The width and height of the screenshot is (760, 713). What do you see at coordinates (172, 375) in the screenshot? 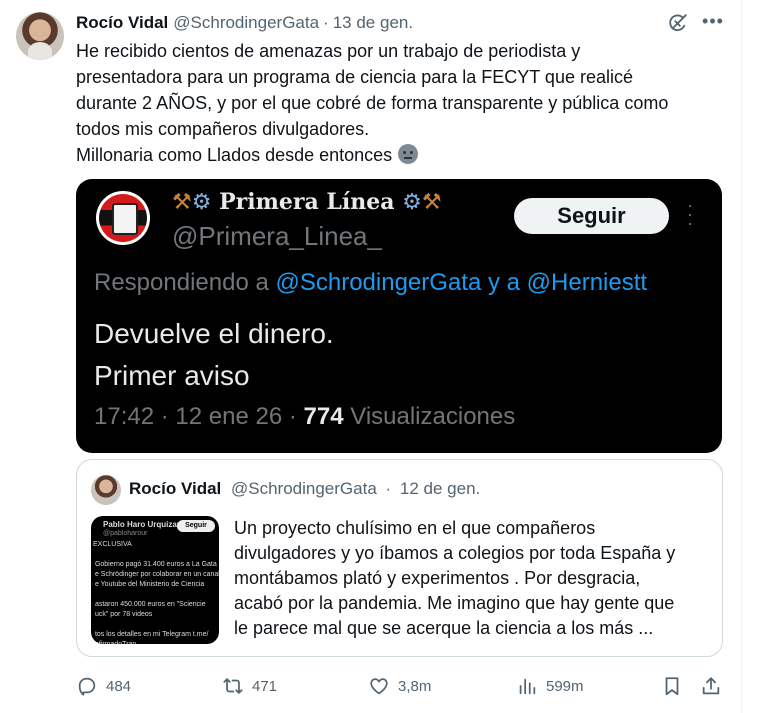
I see `image-reply-line: Primer aviso` at bounding box center [172, 375].